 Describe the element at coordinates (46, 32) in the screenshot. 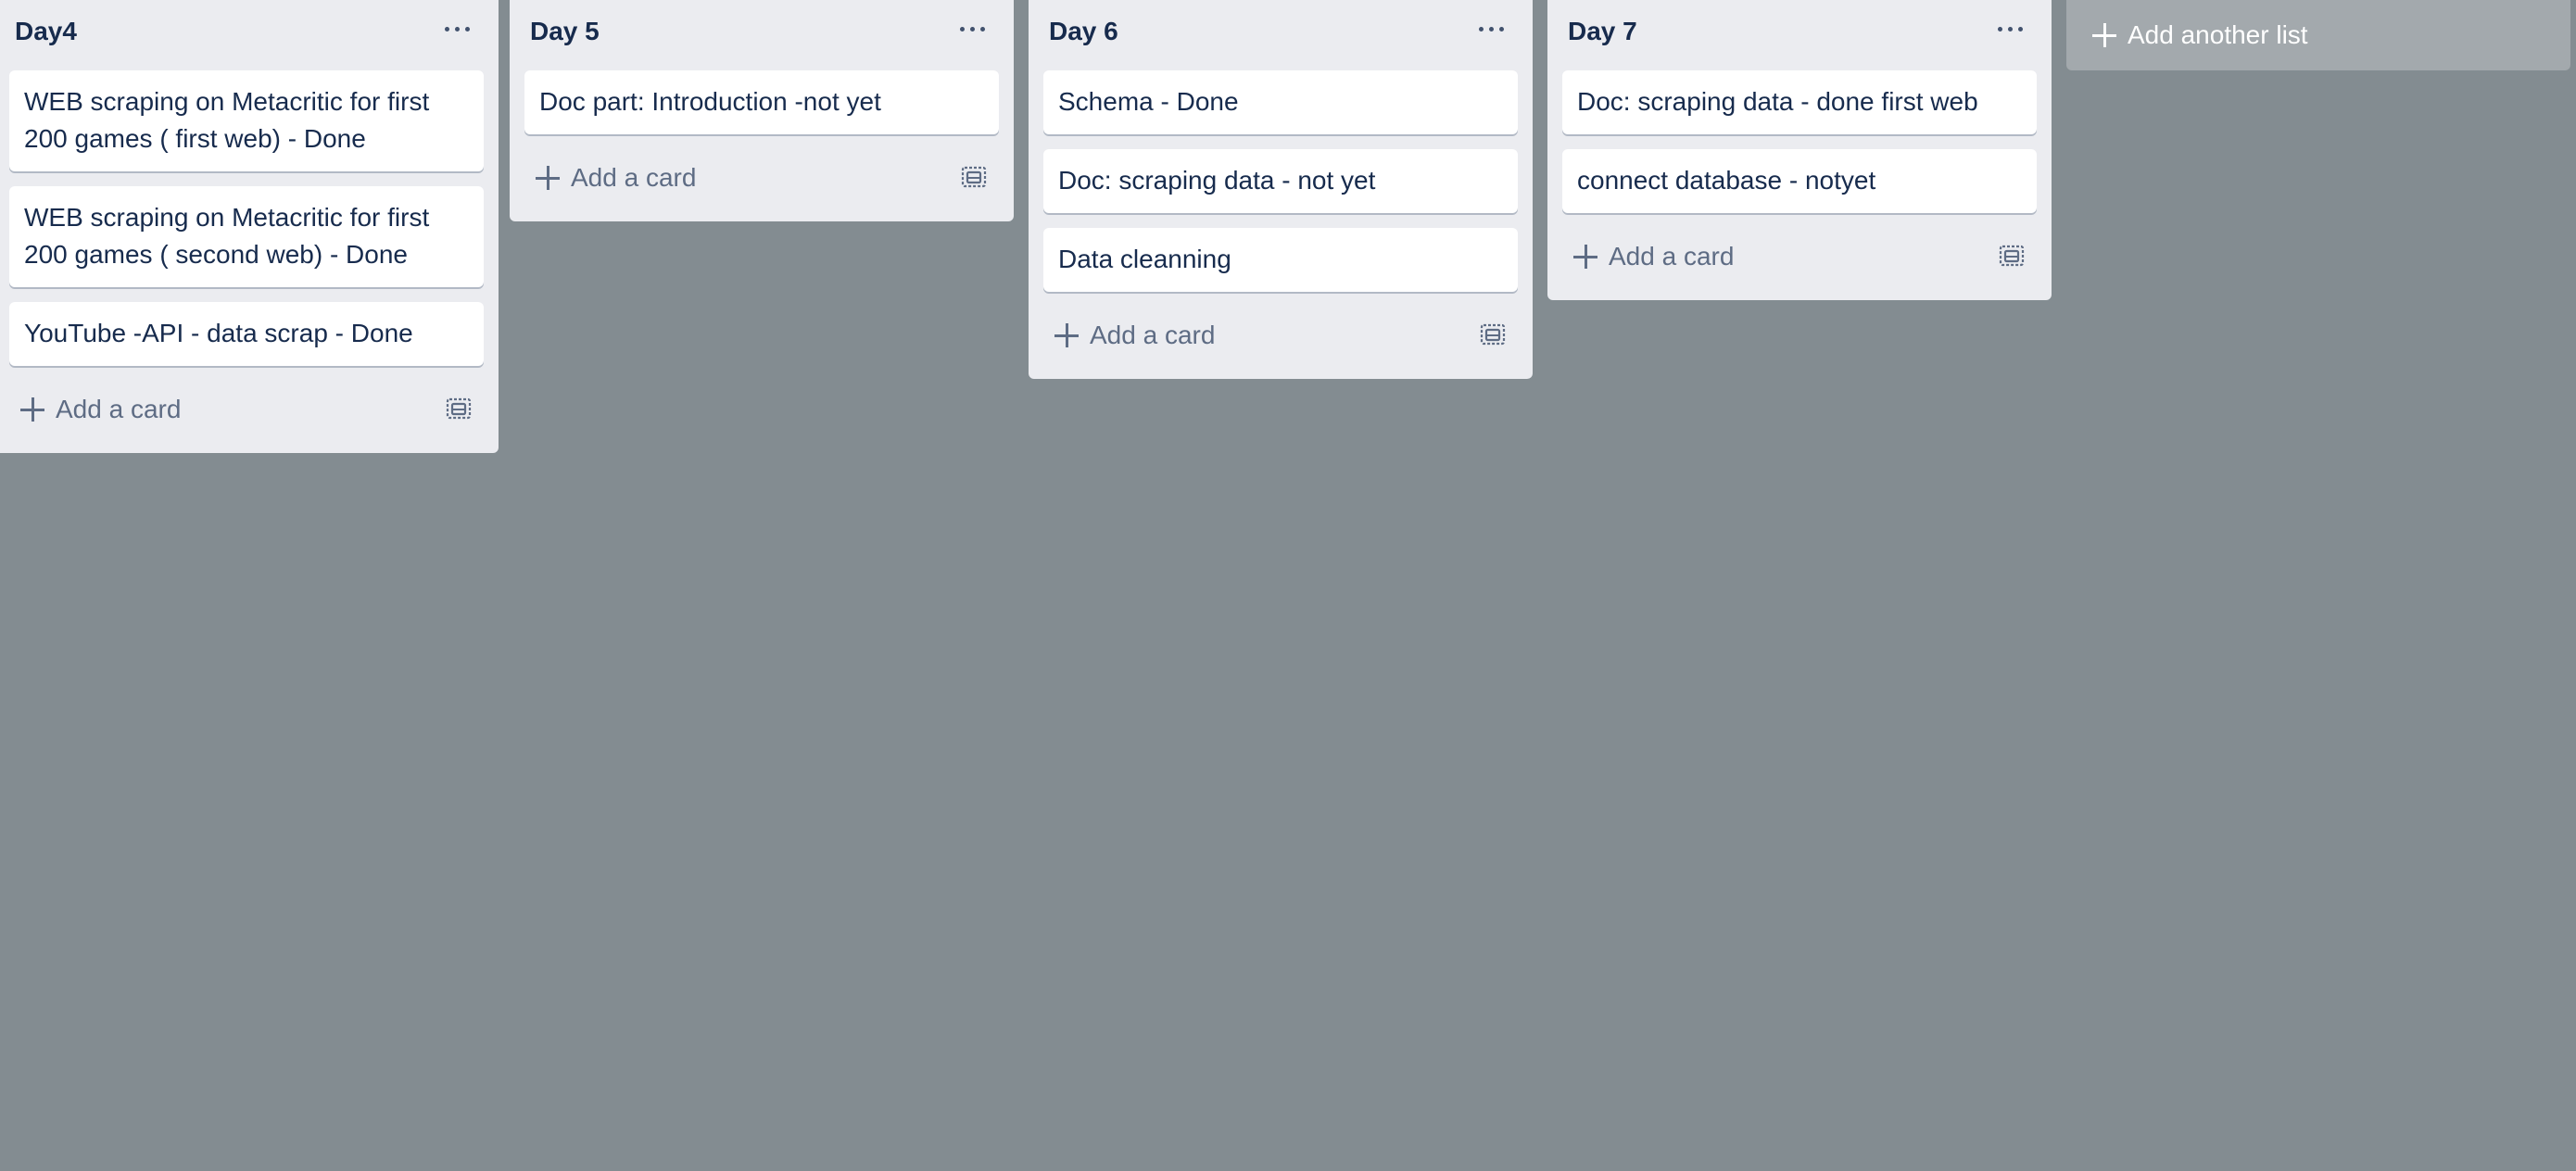

I see `list-title: Day4` at that location.